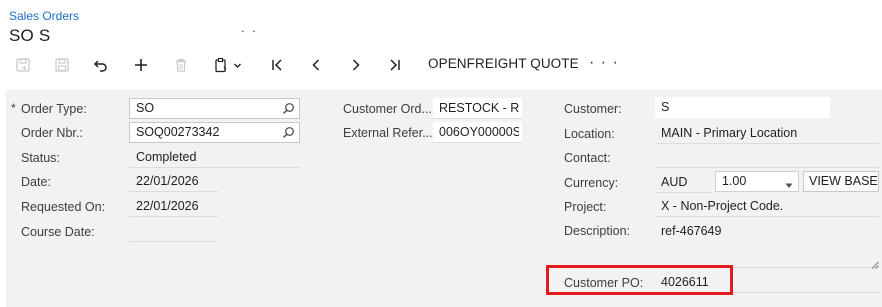  I want to click on previous-record-button, so click(316, 65).